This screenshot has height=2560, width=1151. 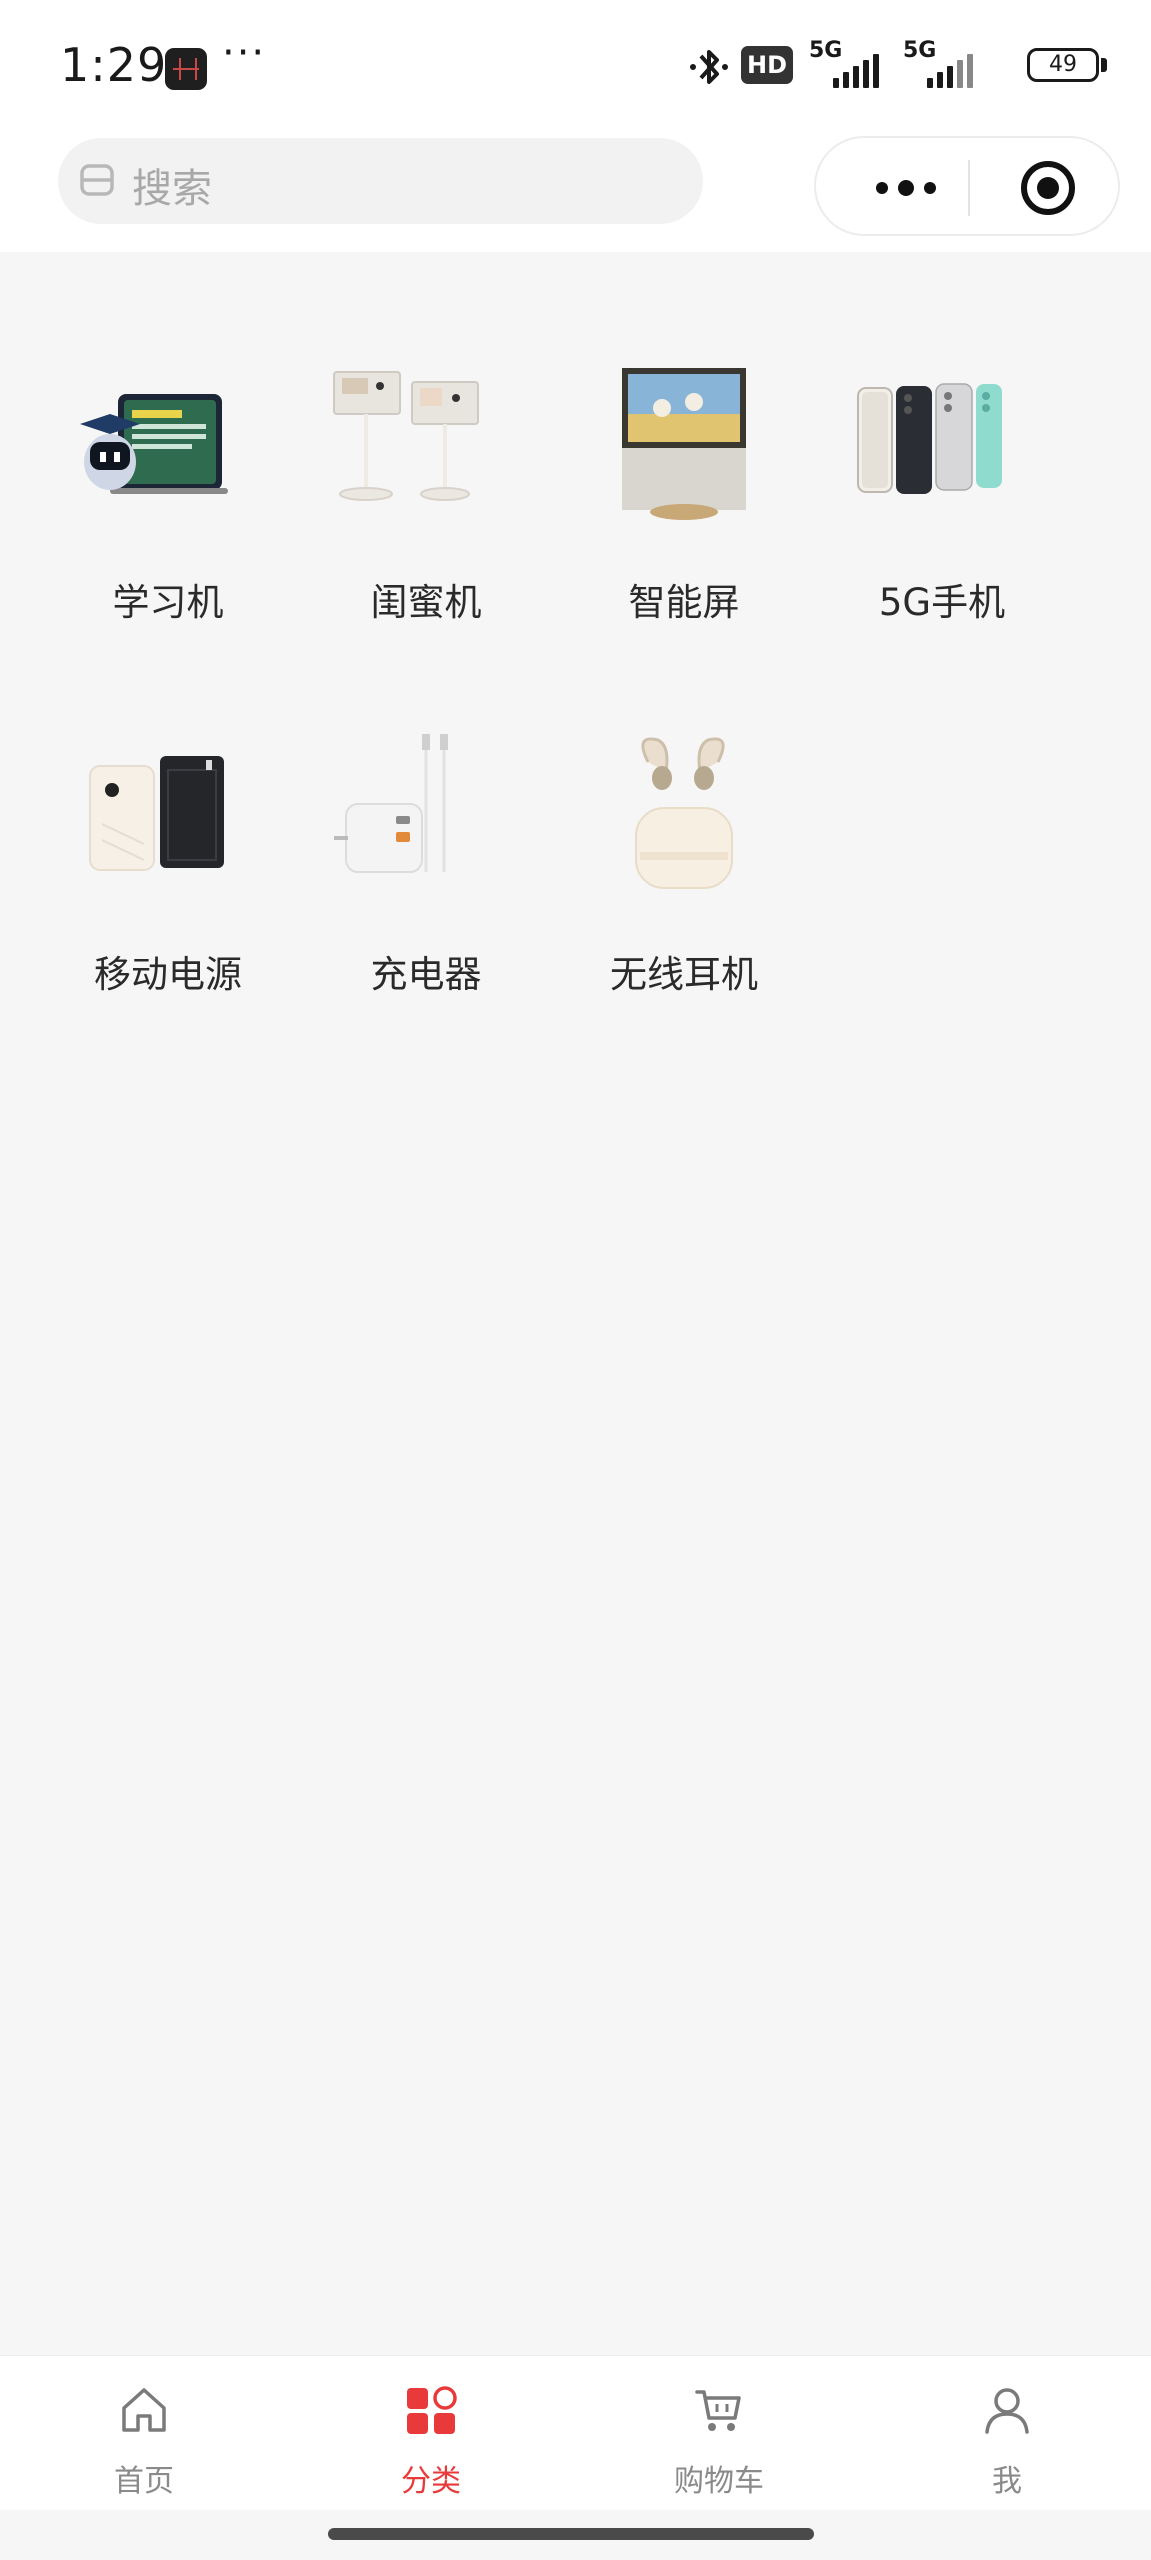 I want to click on more-notifications-icon: ···, so click(x=244, y=53).